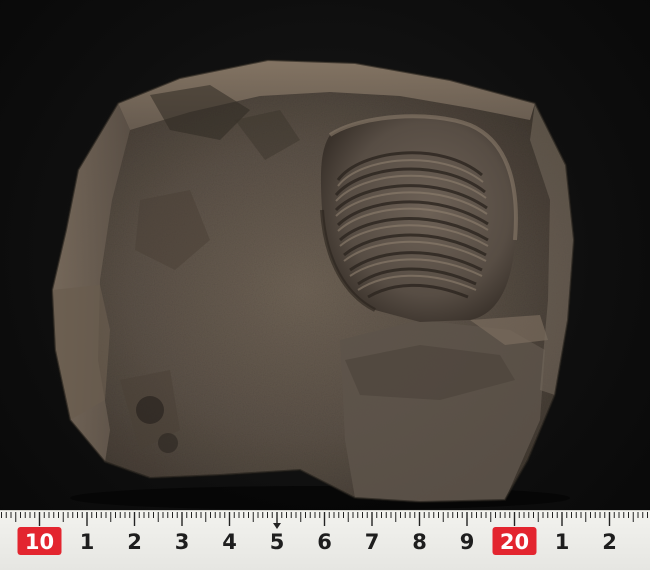 The image size is (650, 570). I want to click on ruler-number: 10, so click(39, 542).